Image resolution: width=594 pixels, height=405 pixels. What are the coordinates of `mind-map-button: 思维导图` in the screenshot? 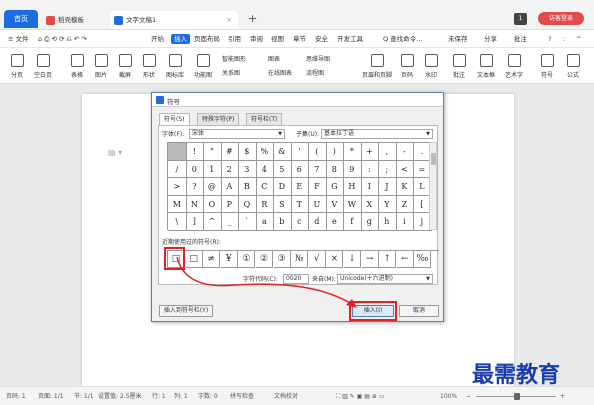 It's located at (318, 58).